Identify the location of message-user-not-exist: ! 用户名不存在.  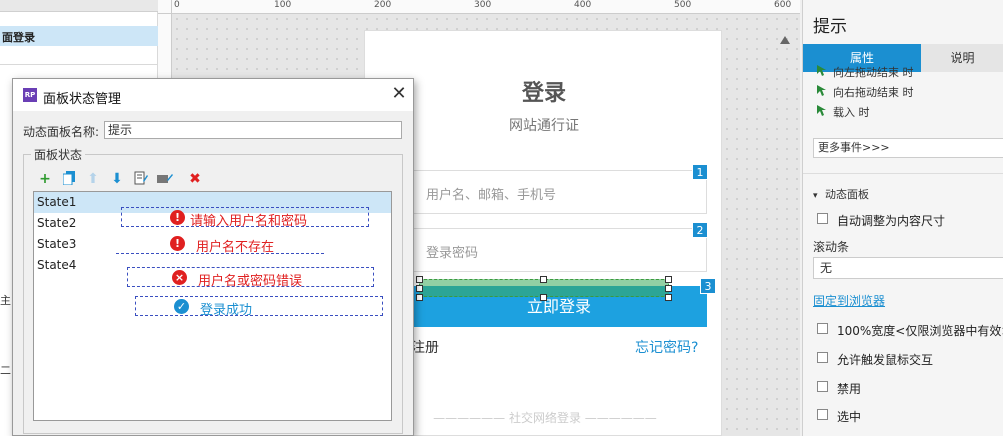
(220, 244).